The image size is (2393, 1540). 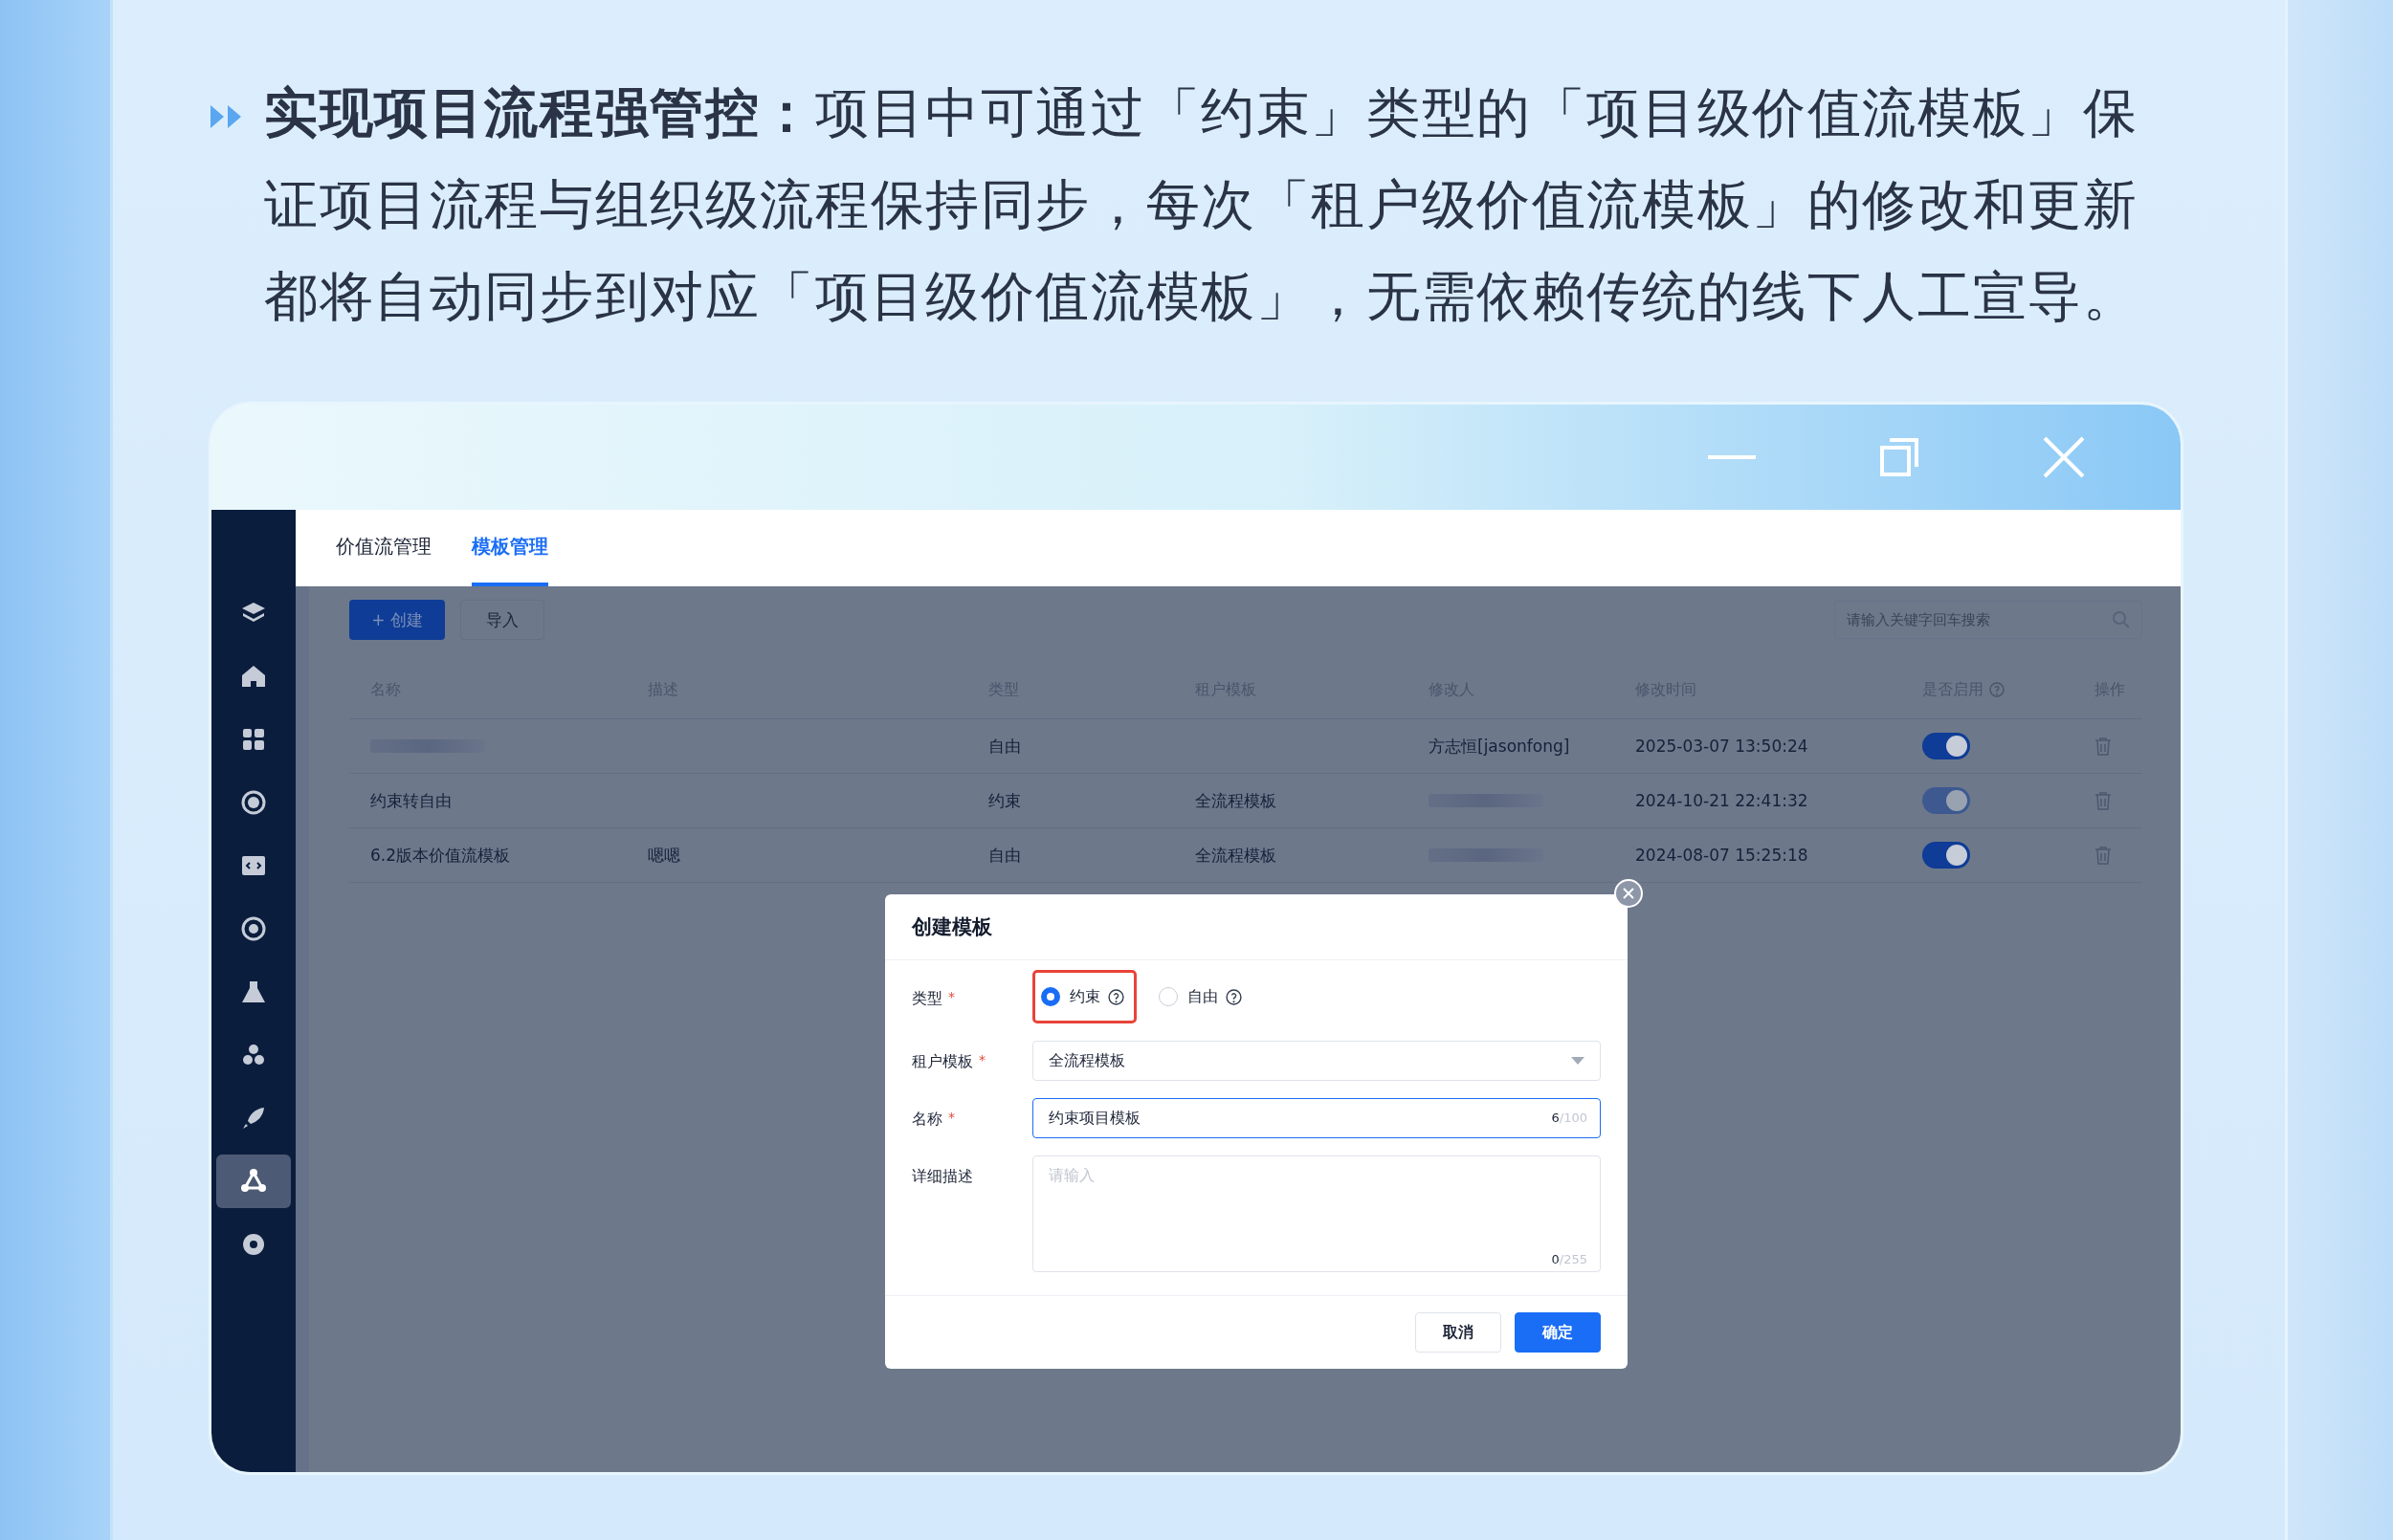 What do you see at coordinates (1721, 746) in the screenshot?
I see `table-cell: 2025-03-07 13:50:24` at bounding box center [1721, 746].